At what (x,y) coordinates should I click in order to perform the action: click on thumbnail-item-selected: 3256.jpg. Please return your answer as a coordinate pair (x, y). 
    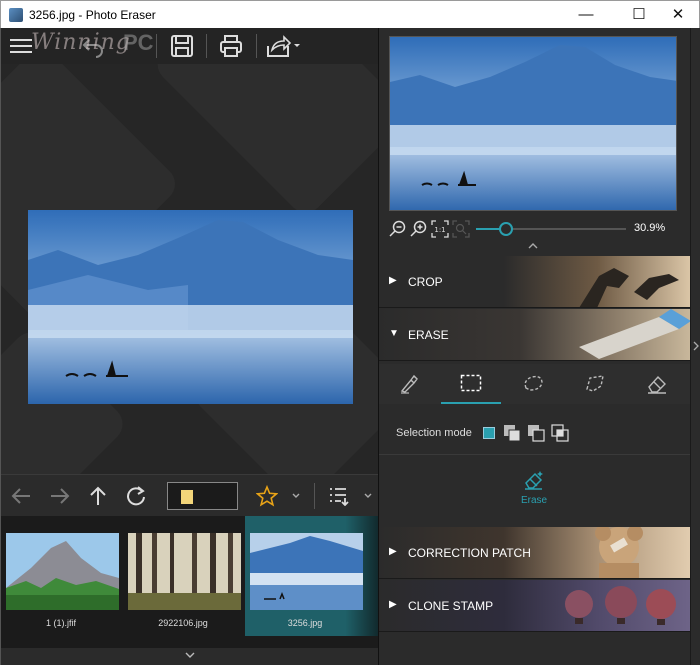
    Looking at the image, I should click on (311, 576).